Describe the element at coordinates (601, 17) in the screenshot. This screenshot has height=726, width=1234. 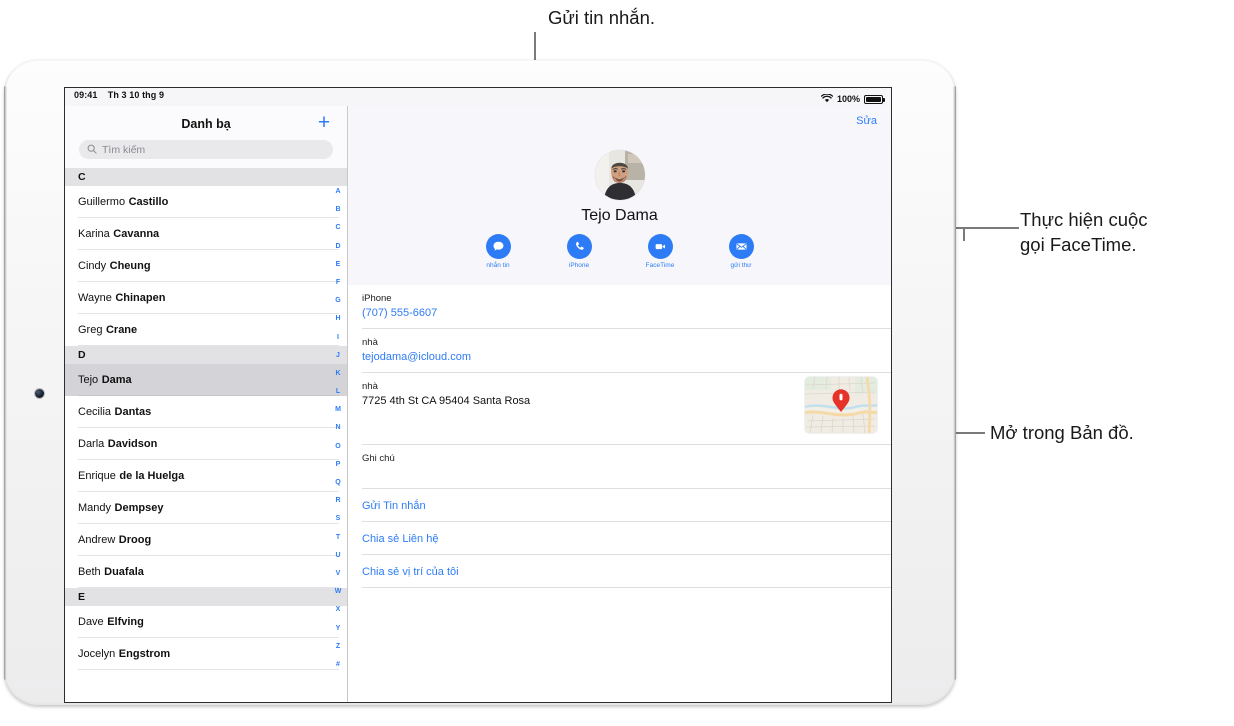
I see `callout-send-message: Gửi tin nhắn.` at that location.